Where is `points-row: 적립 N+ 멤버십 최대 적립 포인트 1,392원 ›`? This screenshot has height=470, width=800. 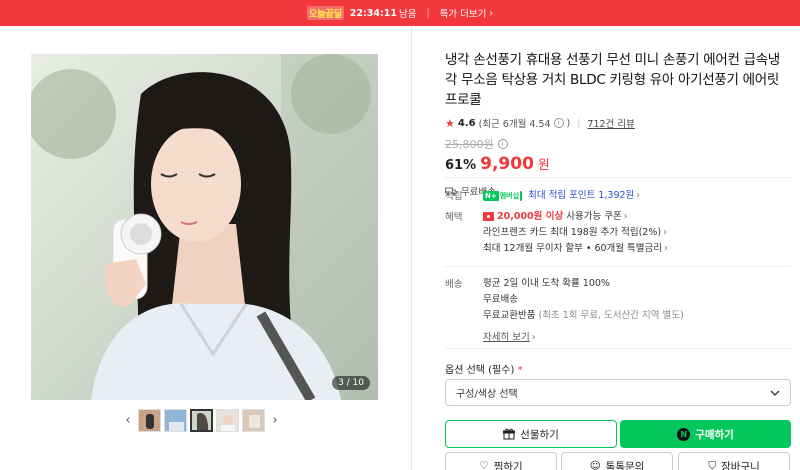 points-row: 적립 N+ 멤버십 최대 적립 포인트 1,392원 › is located at coordinates (542, 195).